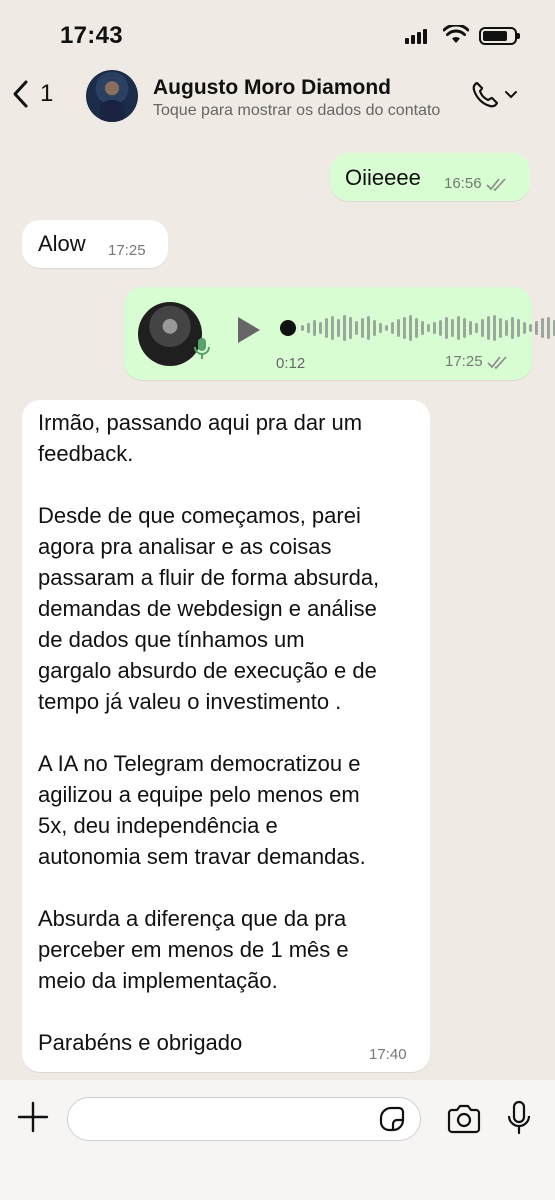  Describe the element at coordinates (485, 94) in the screenshot. I see `phone-icon` at that location.